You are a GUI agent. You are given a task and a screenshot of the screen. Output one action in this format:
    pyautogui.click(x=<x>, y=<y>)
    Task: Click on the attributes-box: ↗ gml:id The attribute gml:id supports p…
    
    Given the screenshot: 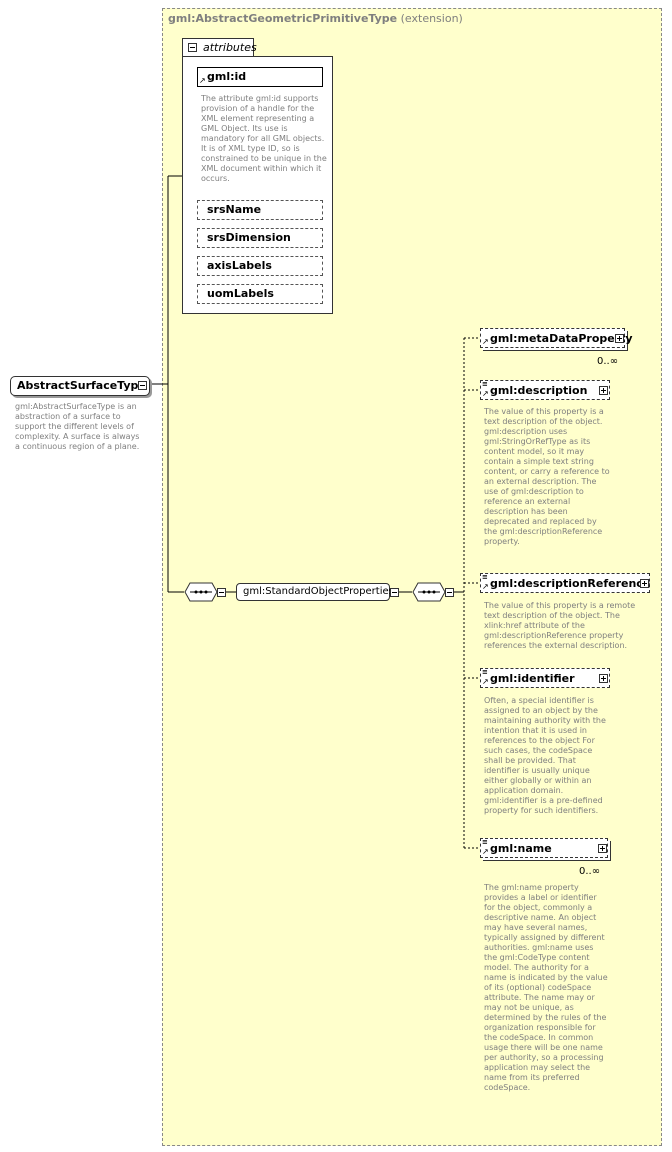 What is the action you would take?
    pyautogui.click(x=257, y=185)
    